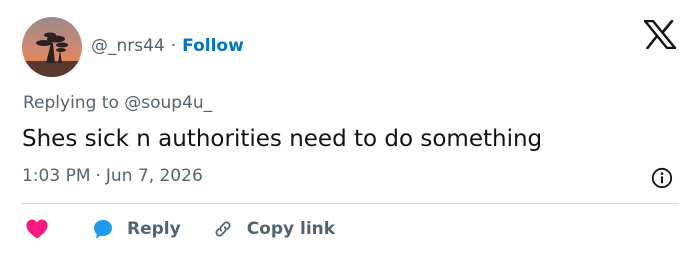 The width and height of the screenshot is (700, 256). I want to click on reply-context: Replying to @soup4u_, so click(117, 103).